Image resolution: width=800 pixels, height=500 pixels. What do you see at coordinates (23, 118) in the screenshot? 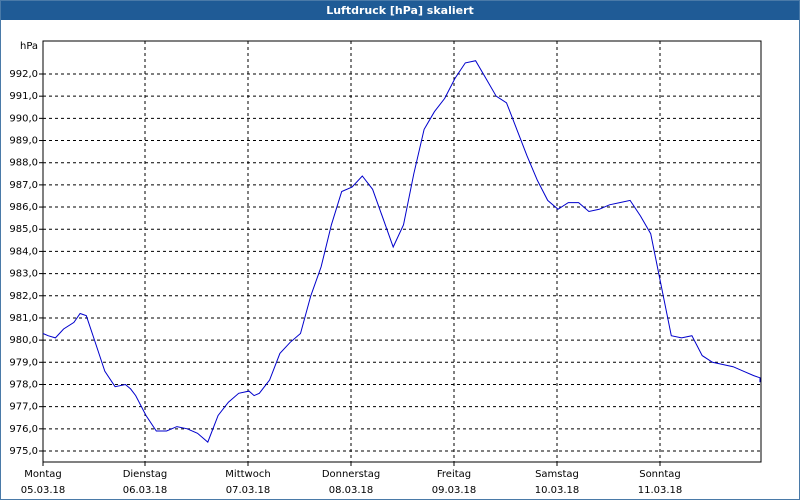
I see `y-tick-label: 990,0` at bounding box center [23, 118].